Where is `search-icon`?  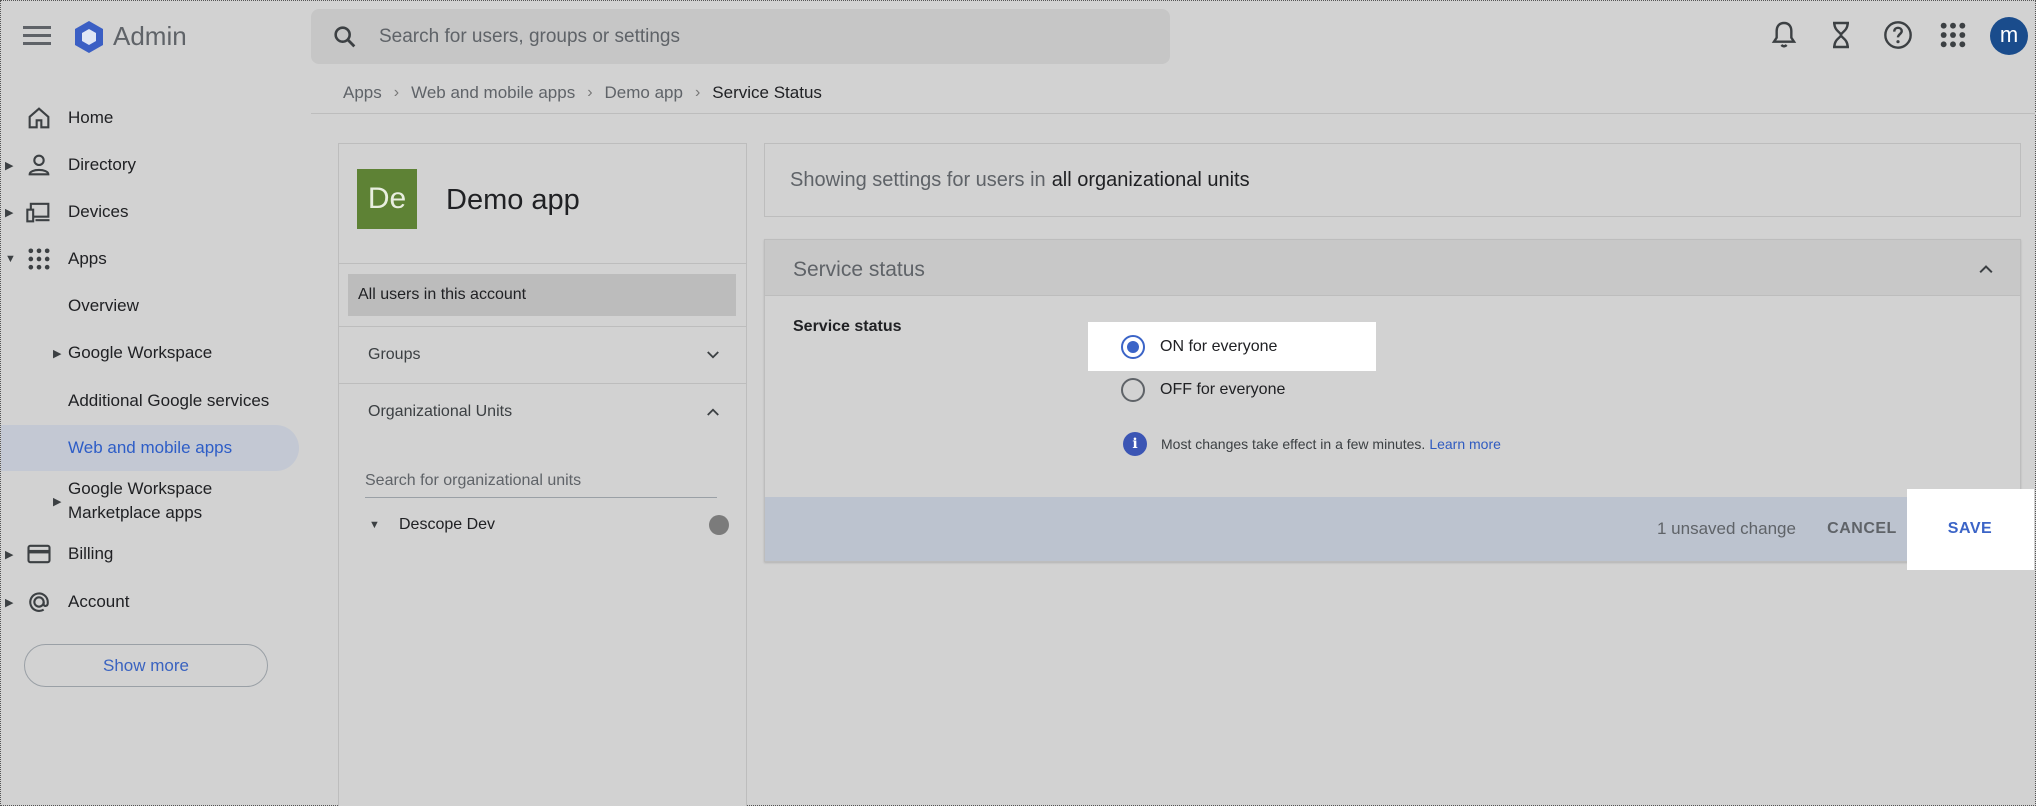
search-icon is located at coordinates (345, 37).